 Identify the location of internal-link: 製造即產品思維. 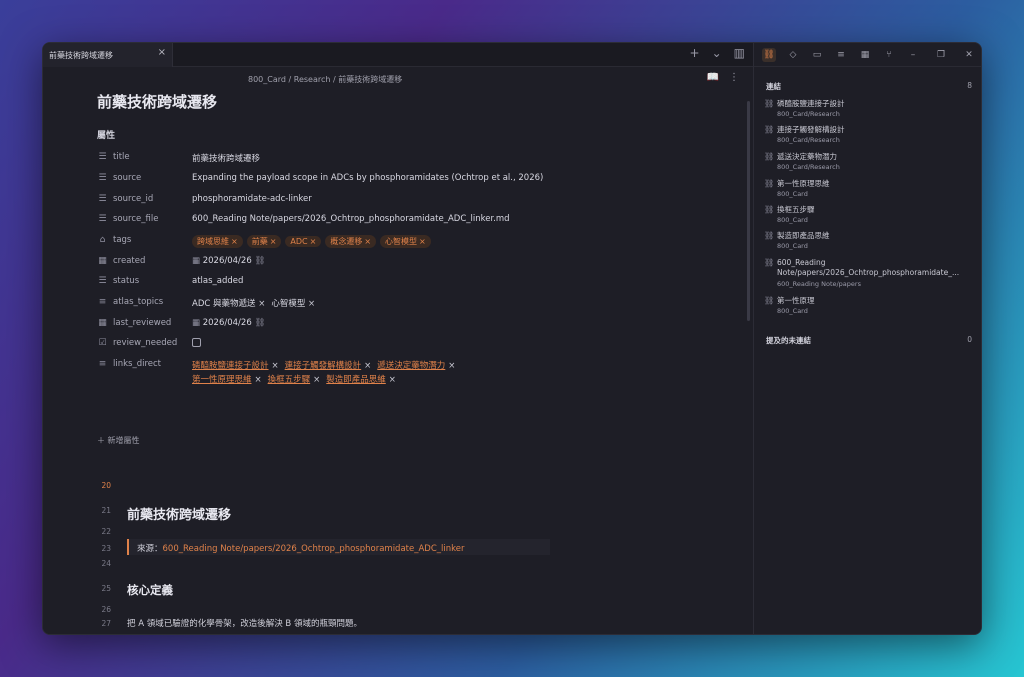
(356, 380).